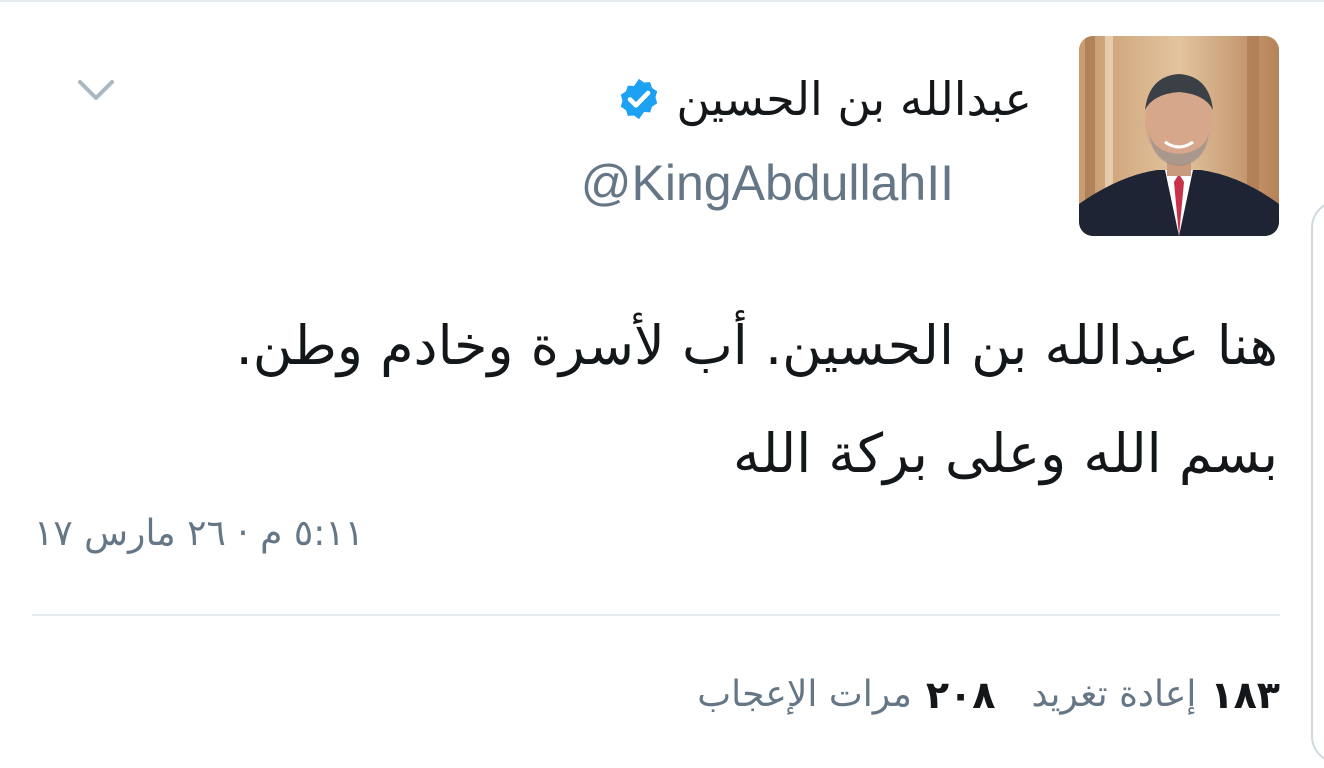 Image resolution: width=1324 pixels, height=768 pixels. What do you see at coordinates (1245, 695) in the screenshot?
I see `retweets-count: ١٨٣` at bounding box center [1245, 695].